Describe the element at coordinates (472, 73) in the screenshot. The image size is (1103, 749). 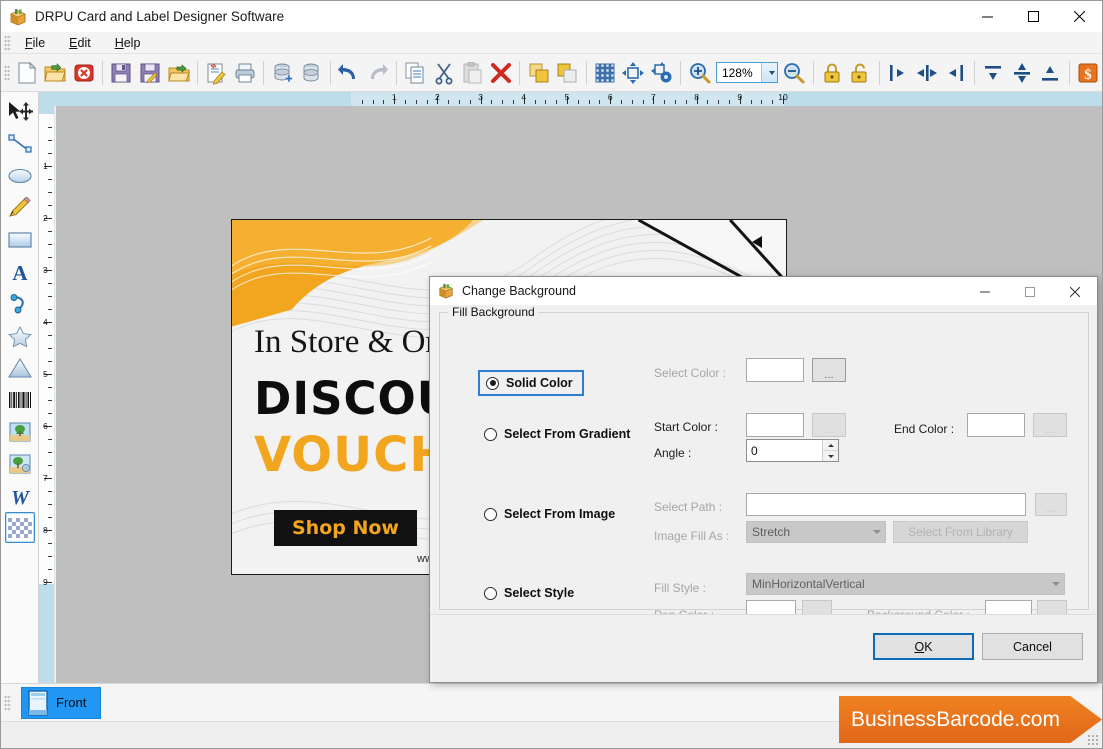
I see `paste-icon` at that location.